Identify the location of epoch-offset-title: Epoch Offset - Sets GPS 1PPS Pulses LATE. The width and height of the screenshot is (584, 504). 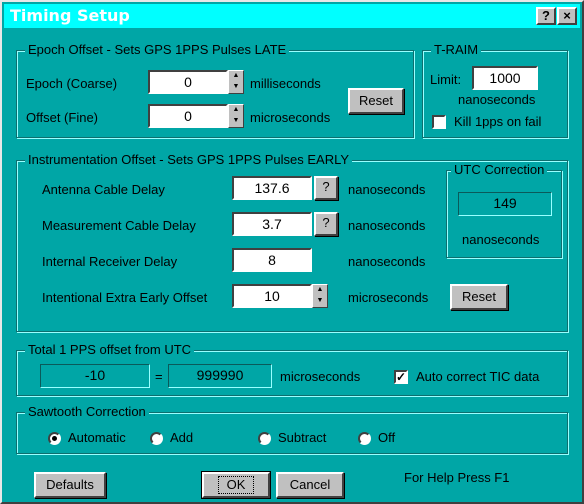
(157, 50).